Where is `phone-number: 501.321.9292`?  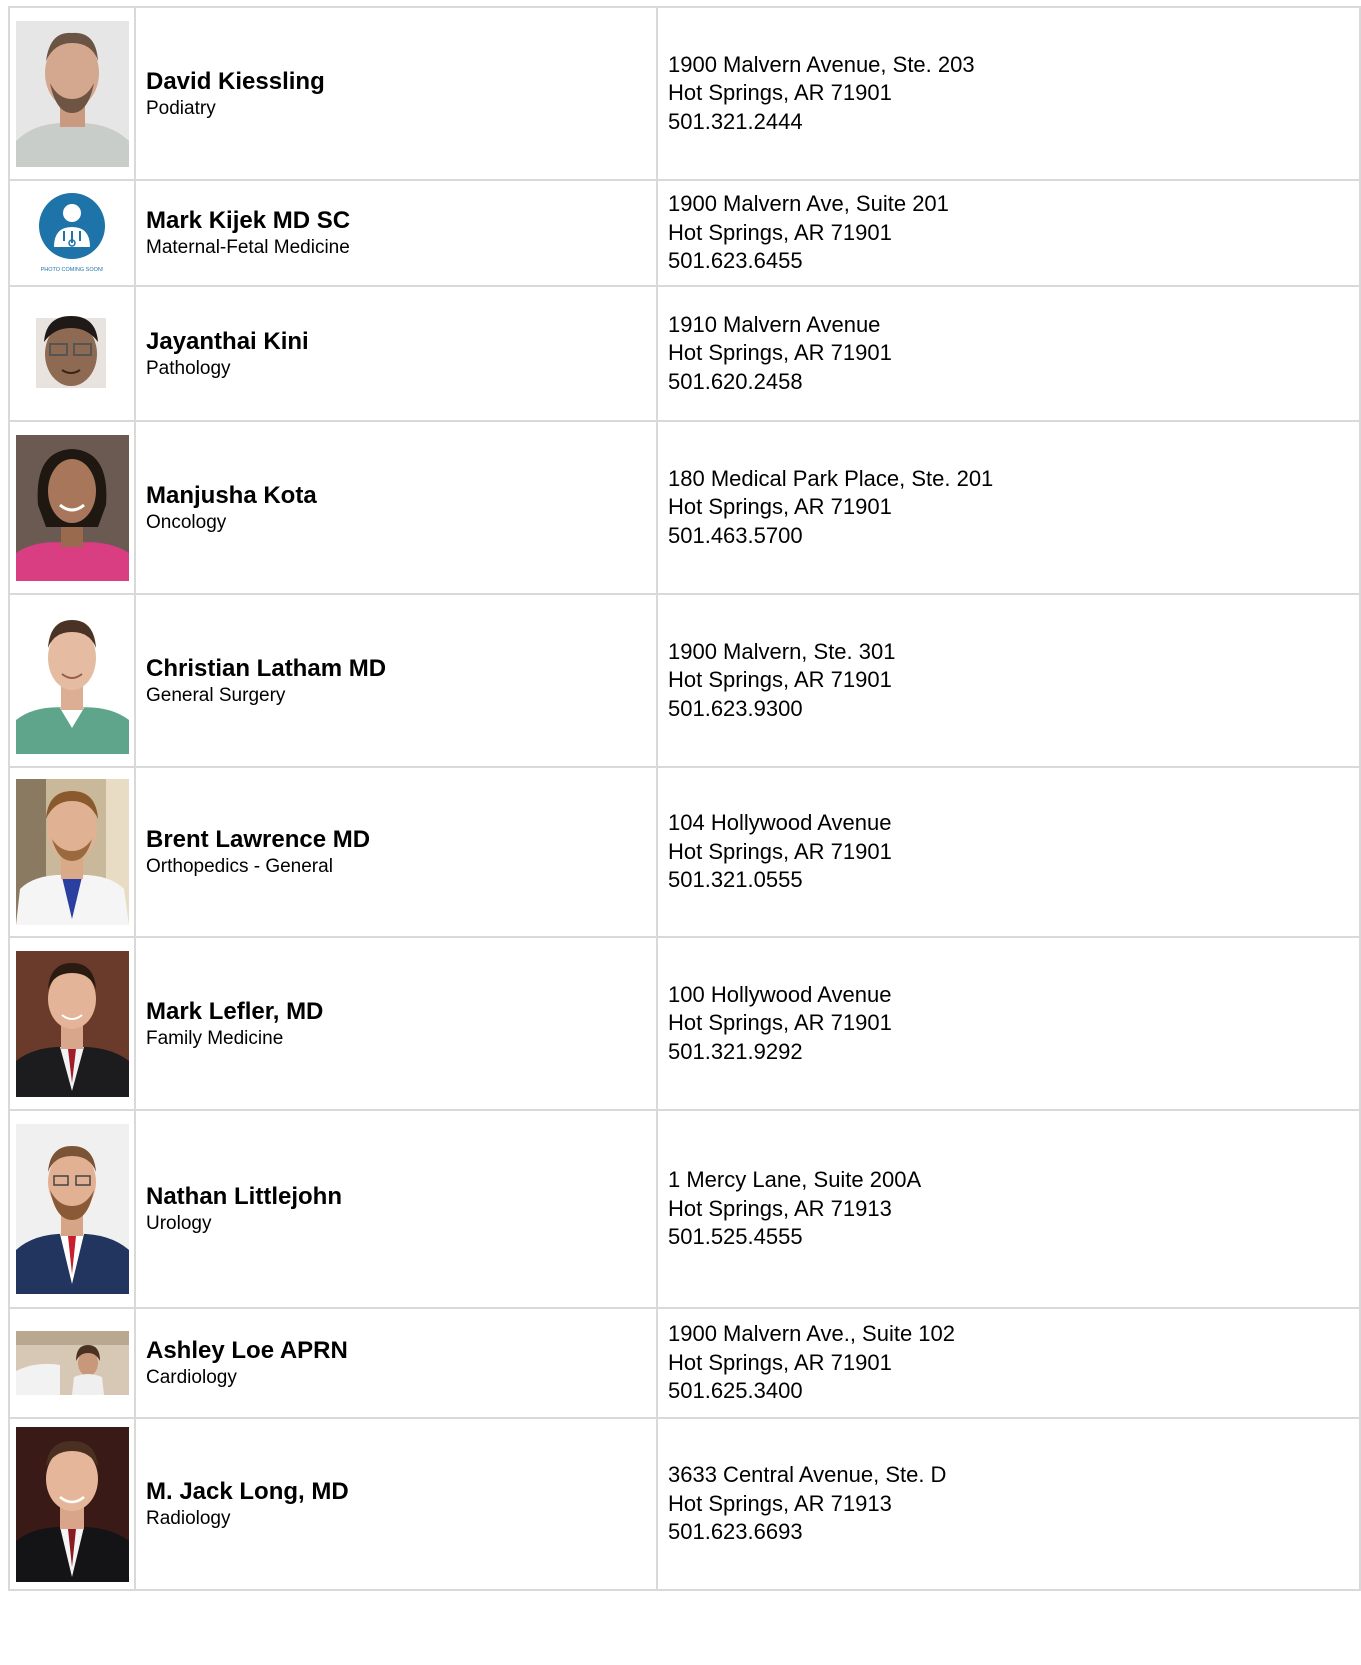 phone-number: 501.321.9292 is located at coordinates (1013, 1052).